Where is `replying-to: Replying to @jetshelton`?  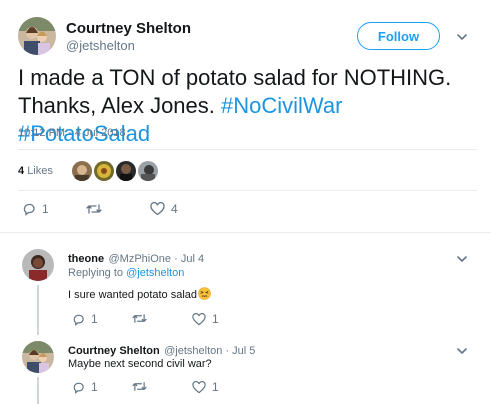 replying-to: Replying to @jetshelton is located at coordinates (126, 273).